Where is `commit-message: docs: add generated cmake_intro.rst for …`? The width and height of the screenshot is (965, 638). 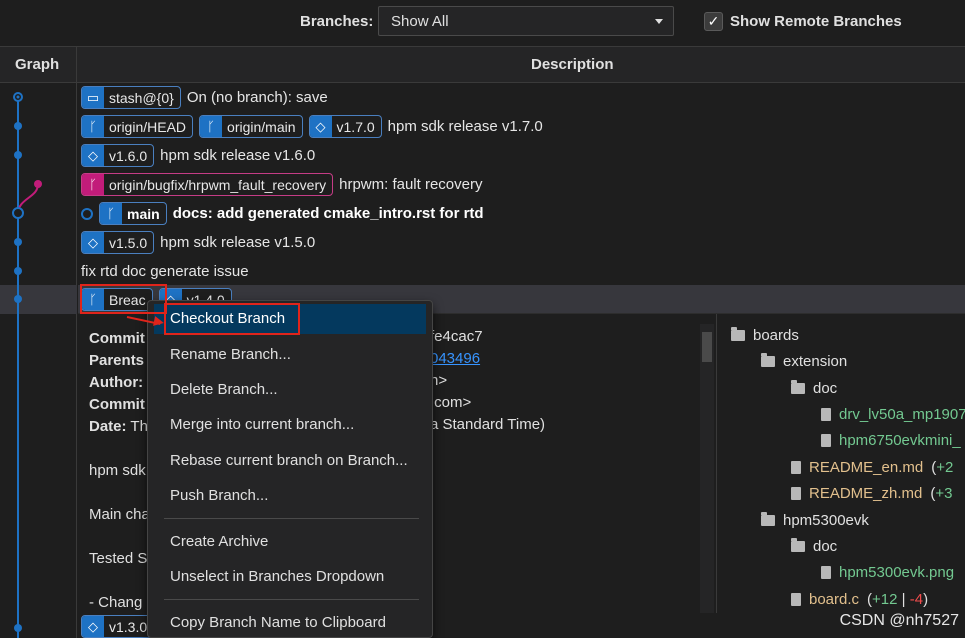 commit-message: docs: add generated cmake_intro.rst for … is located at coordinates (328, 213).